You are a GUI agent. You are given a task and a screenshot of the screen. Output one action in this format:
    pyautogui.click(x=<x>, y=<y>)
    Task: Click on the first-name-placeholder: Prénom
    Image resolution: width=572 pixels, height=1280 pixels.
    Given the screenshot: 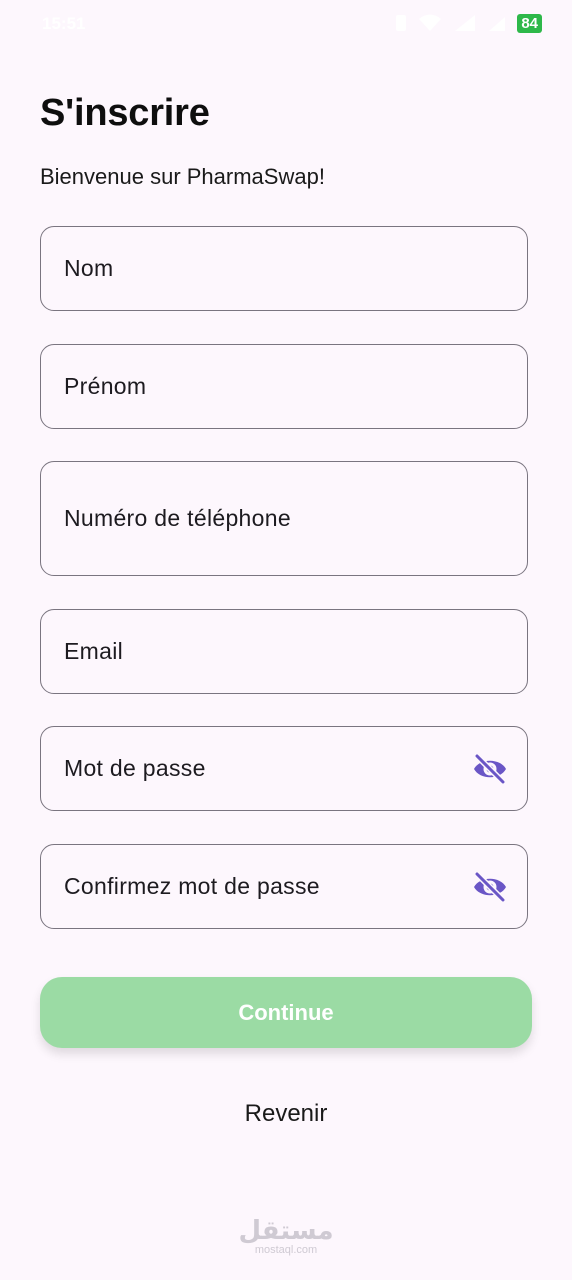 What is the action you would take?
    pyautogui.click(x=105, y=386)
    